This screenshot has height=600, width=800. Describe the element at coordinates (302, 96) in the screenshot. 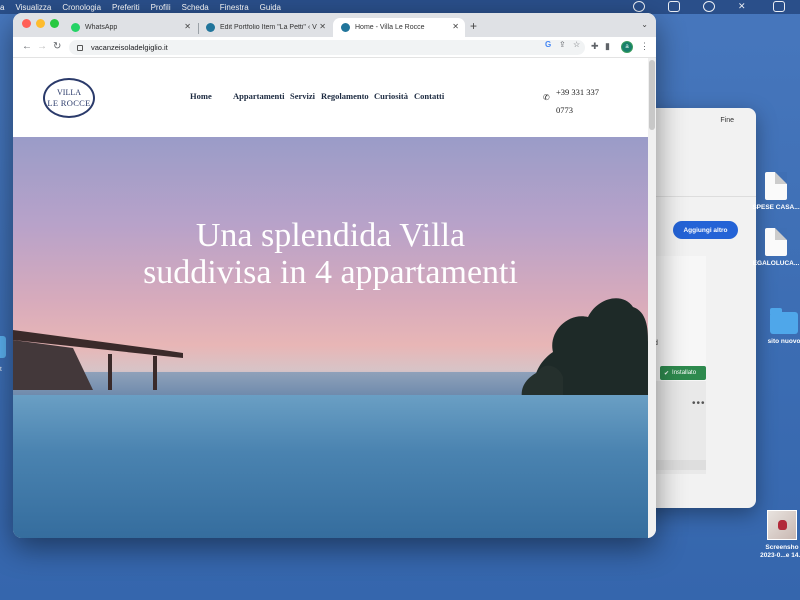

I see `nav-servizi: Servizi` at that location.